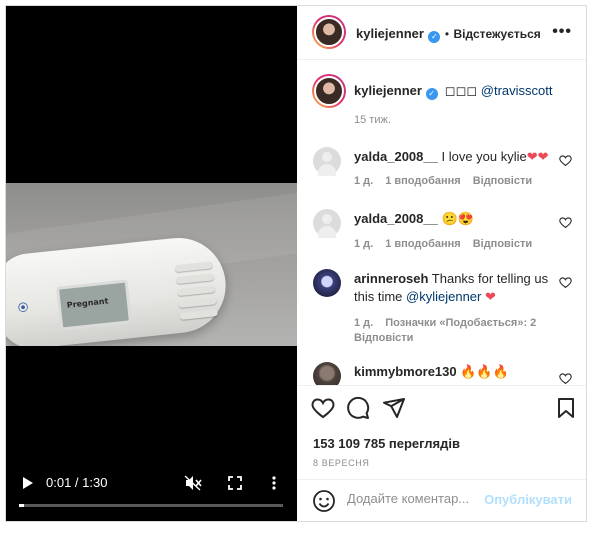 The width and height of the screenshot is (600, 535). I want to click on video-controls: 0:01 / 1:30, so click(151, 493).